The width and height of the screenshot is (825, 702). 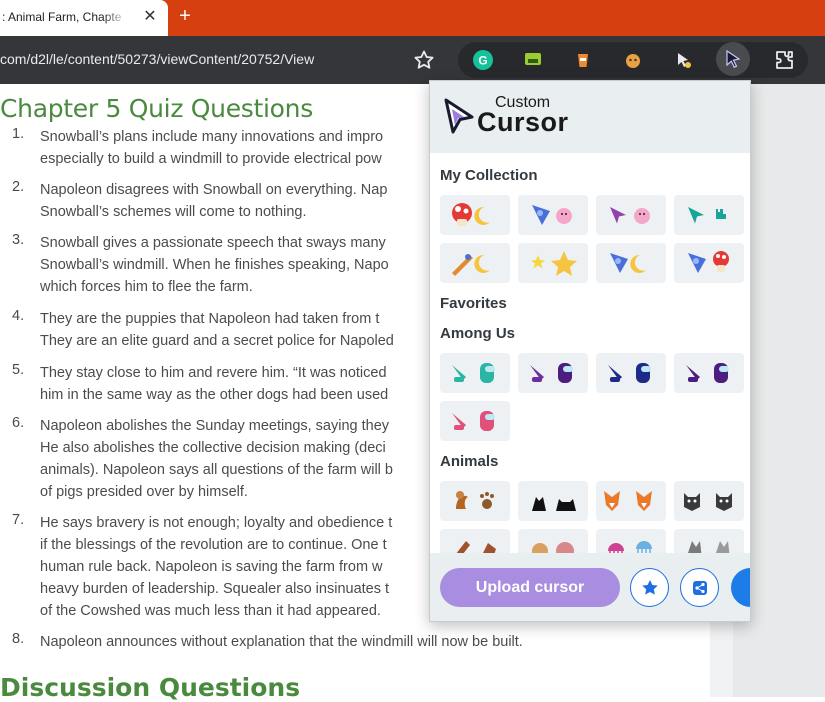 I want to click on section-title-favorites: Favorites, so click(x=473, y=303).